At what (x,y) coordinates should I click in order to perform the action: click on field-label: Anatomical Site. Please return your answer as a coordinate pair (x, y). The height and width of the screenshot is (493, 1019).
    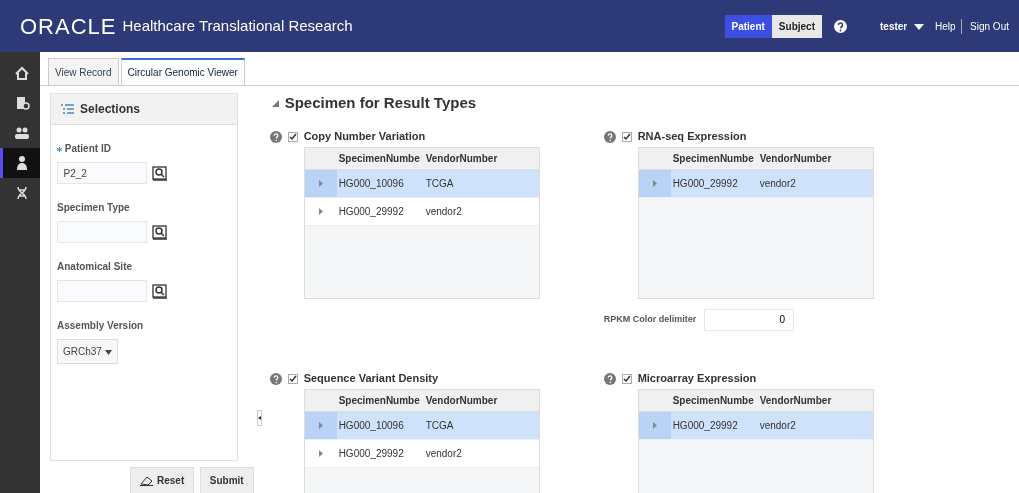
    Looking at the image, I should click on (95, 267).